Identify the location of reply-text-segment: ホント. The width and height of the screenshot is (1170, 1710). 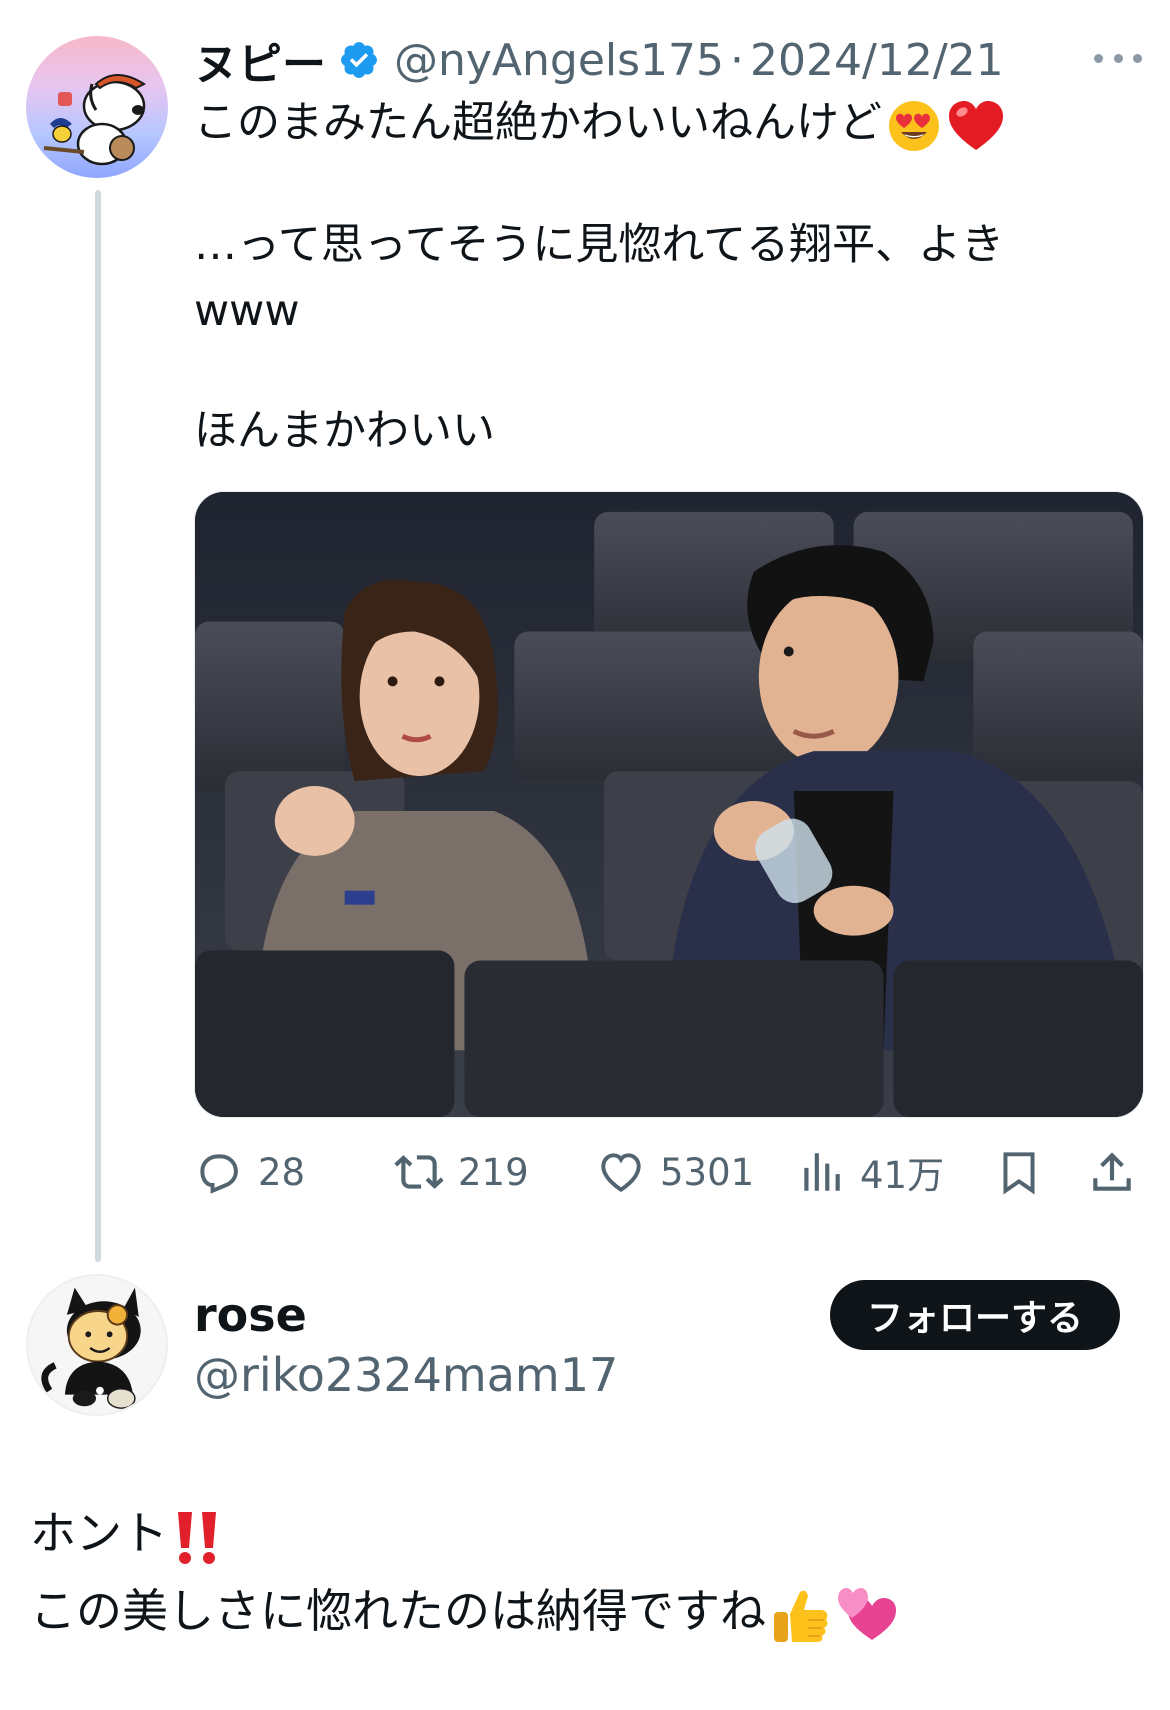
(99, 1533).